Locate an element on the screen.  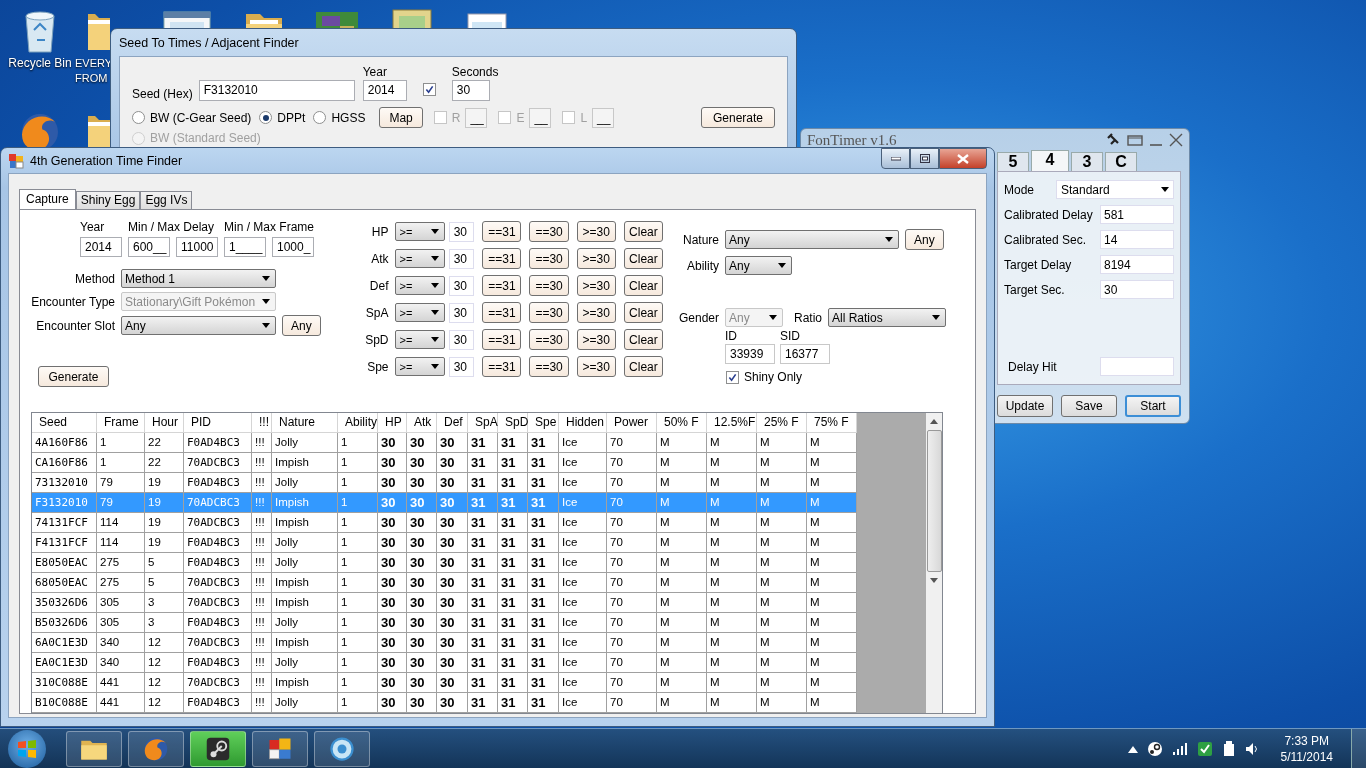
clock-time: 7:33 PM is located at coordinates (1307, 740).